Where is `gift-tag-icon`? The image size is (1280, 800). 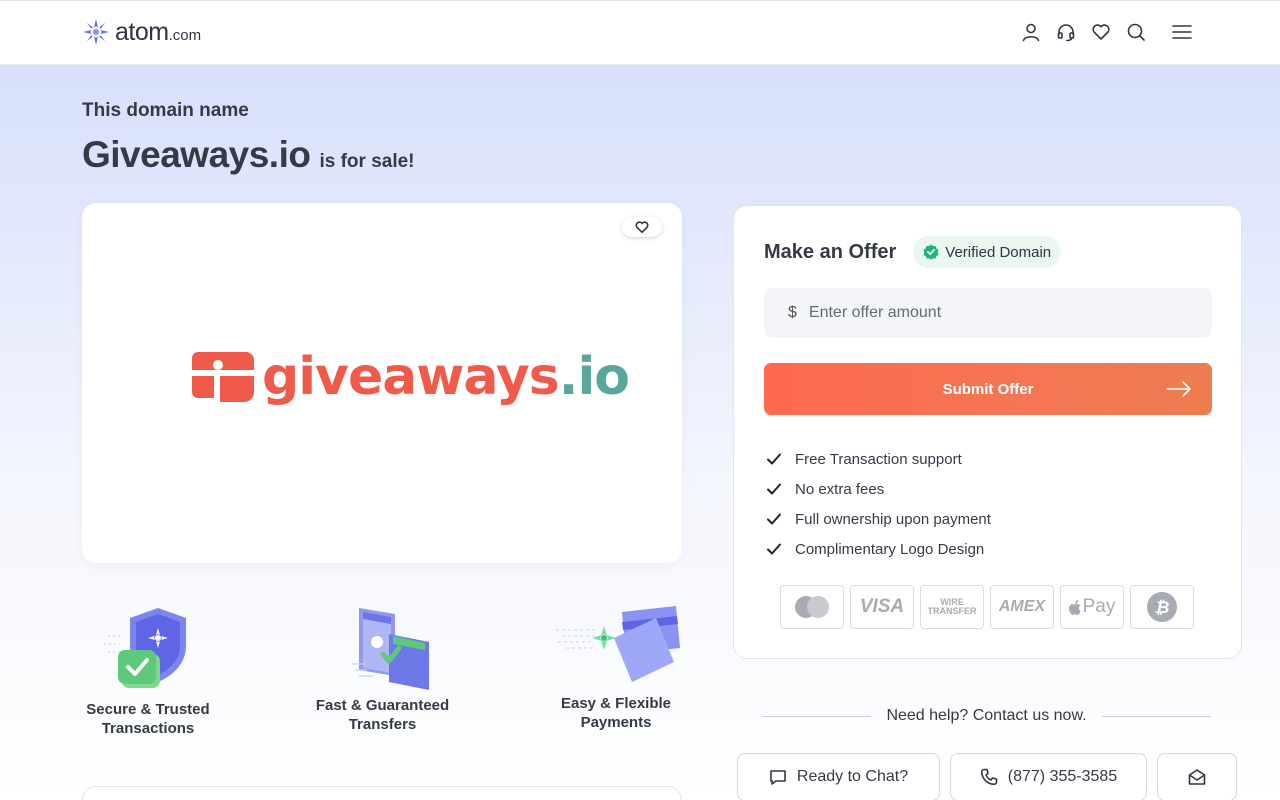
gift-tag-icon is located at coordinates (223, 377).